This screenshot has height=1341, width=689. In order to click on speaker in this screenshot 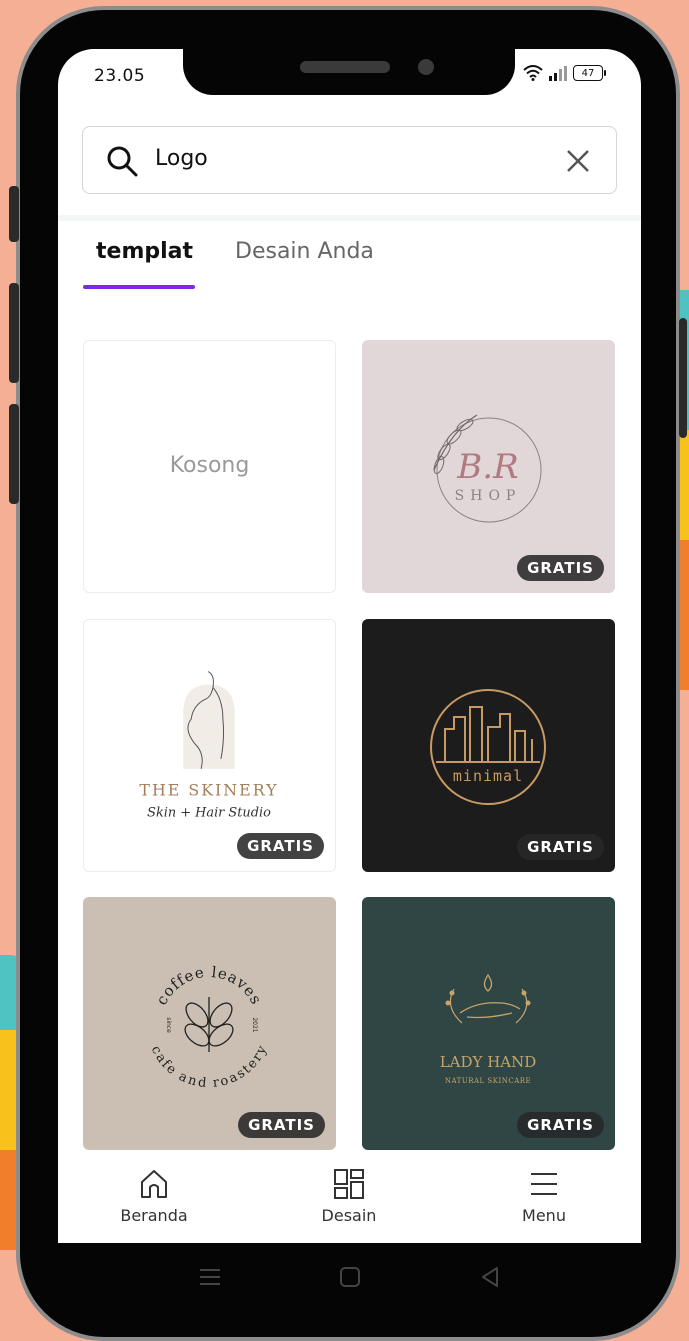, I will do `click(345, 67)`.